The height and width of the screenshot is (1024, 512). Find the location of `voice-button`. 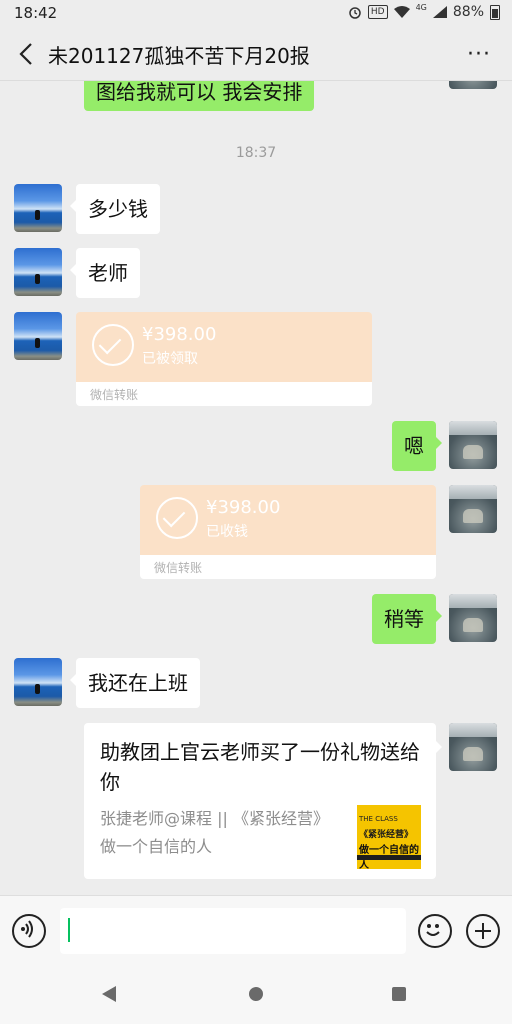

voice-button is located at coordinates (29, 931).